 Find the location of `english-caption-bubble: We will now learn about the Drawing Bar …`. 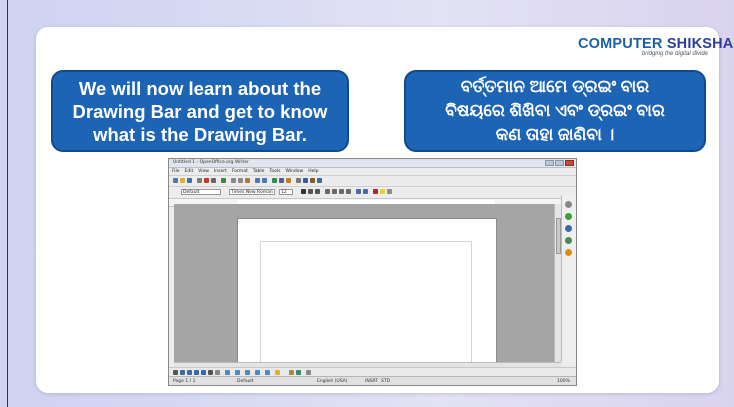

english-caption-bubble: We will now learn about the Drawing Bar … is located at coordinates (200, 111).